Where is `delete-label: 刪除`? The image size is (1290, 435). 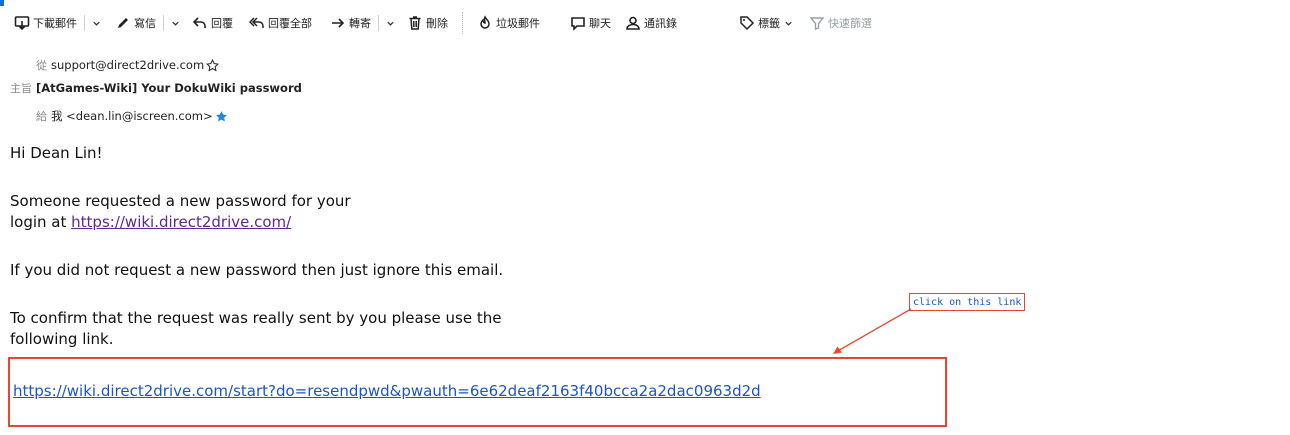
delete-label: 刪除 is located at coordinates (437, 23).